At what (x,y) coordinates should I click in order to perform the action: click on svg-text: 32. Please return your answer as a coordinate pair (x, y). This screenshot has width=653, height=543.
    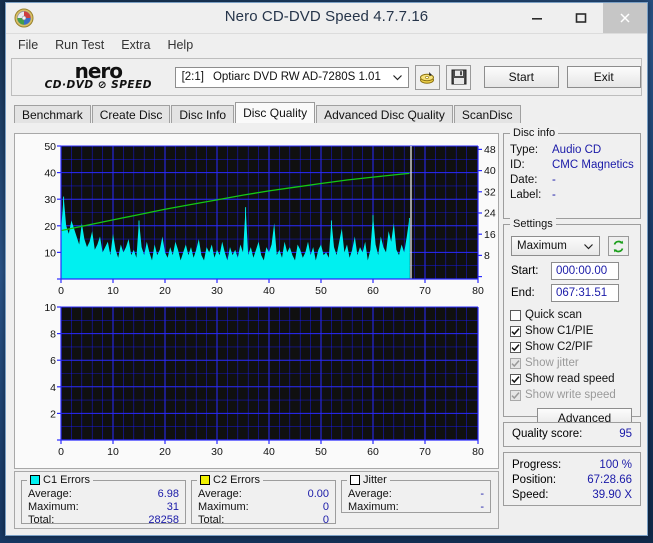
    Looking at the image, I should click on (490, 192).